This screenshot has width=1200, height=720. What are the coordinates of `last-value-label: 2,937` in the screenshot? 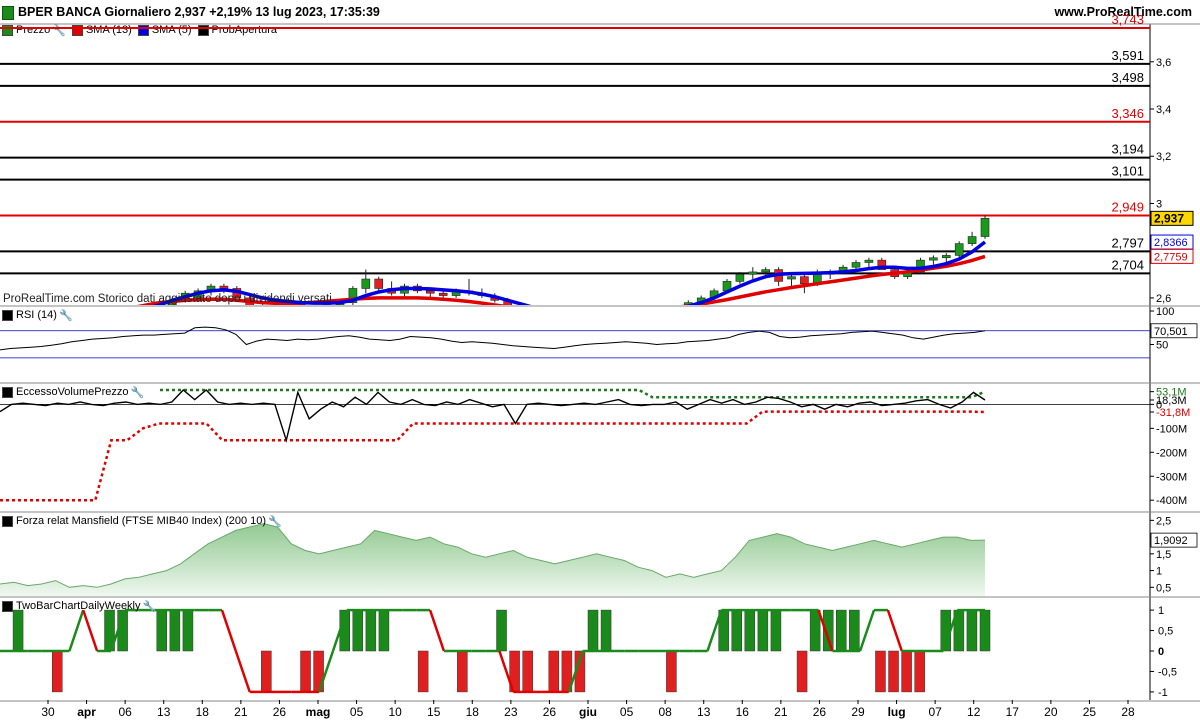 It's located at (1169, 218).